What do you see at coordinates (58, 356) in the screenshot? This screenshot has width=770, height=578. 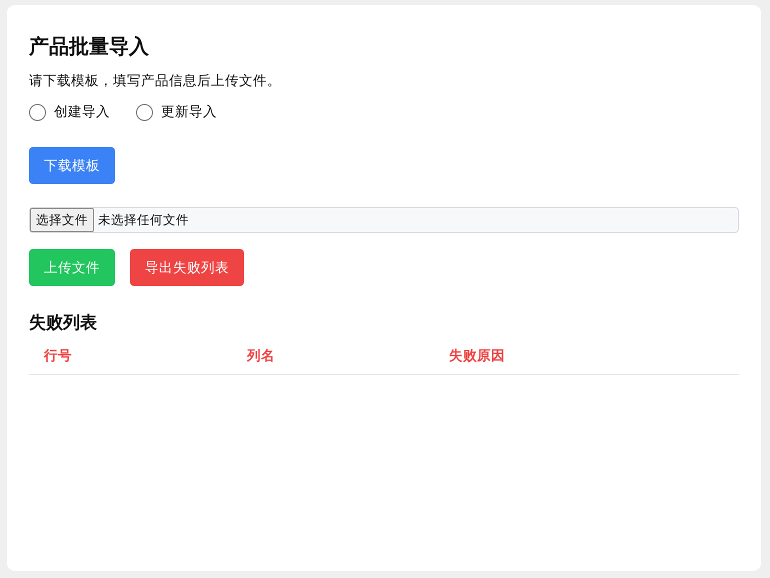 I see `column-header: 行号` at bounding box center [58, 356].